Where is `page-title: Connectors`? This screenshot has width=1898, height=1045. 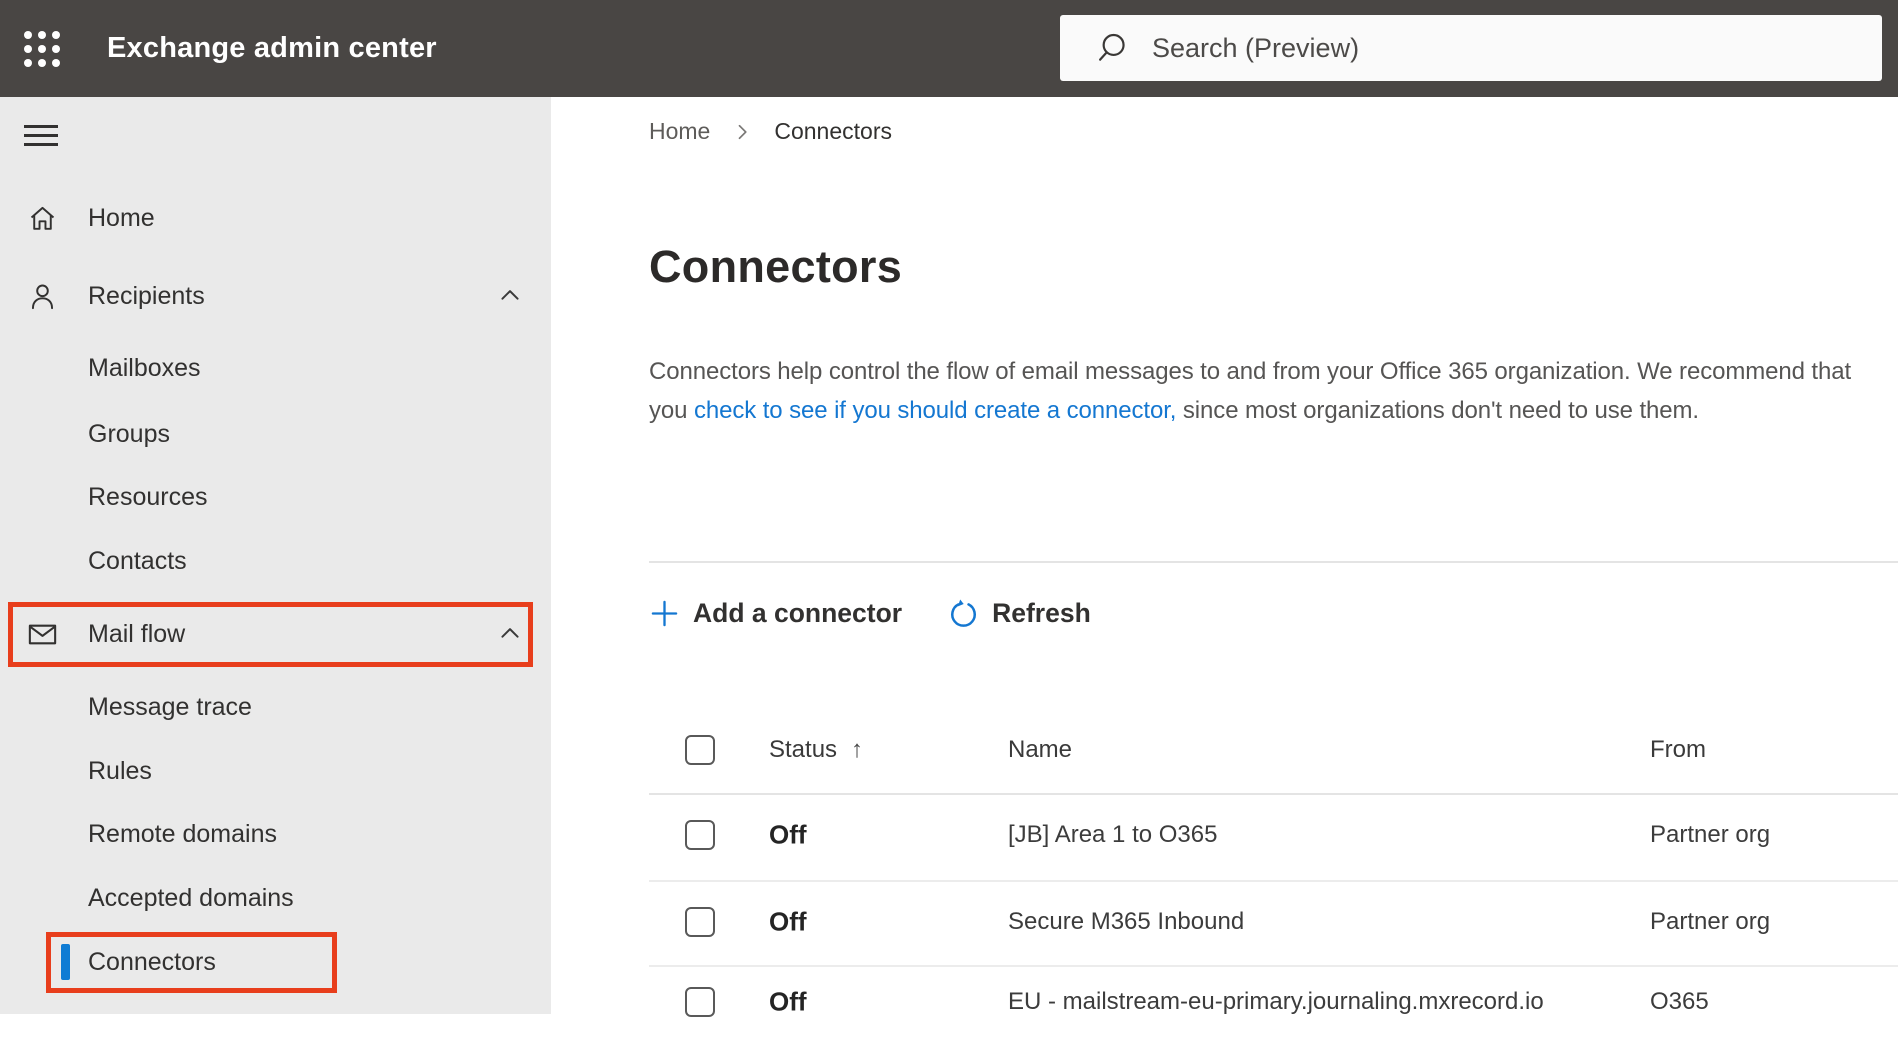 page-title: Connectors is located at coordinates (776, 266).